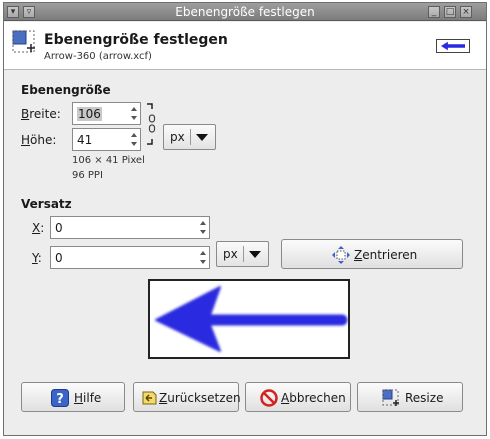 The image size is (490, 439). What do you see at coordinates (106, 113) in the screenshot?
I see `width-spinbox: 106` at bounding box center [106, 113].